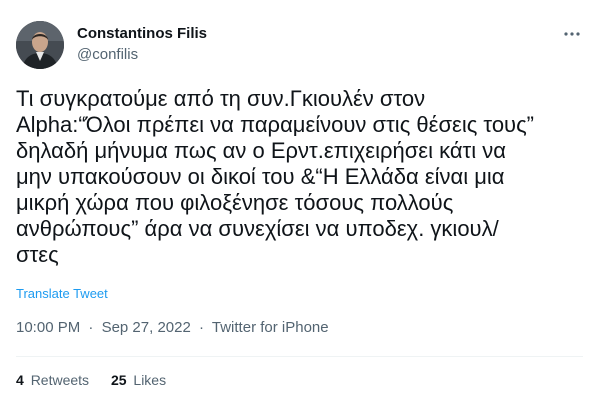 This screenshot has width=593, height=403. What do you see at coordinates (107, 54) in the screenshot?
I see `author-handle: @confilis` at bounding box center [107, 54].